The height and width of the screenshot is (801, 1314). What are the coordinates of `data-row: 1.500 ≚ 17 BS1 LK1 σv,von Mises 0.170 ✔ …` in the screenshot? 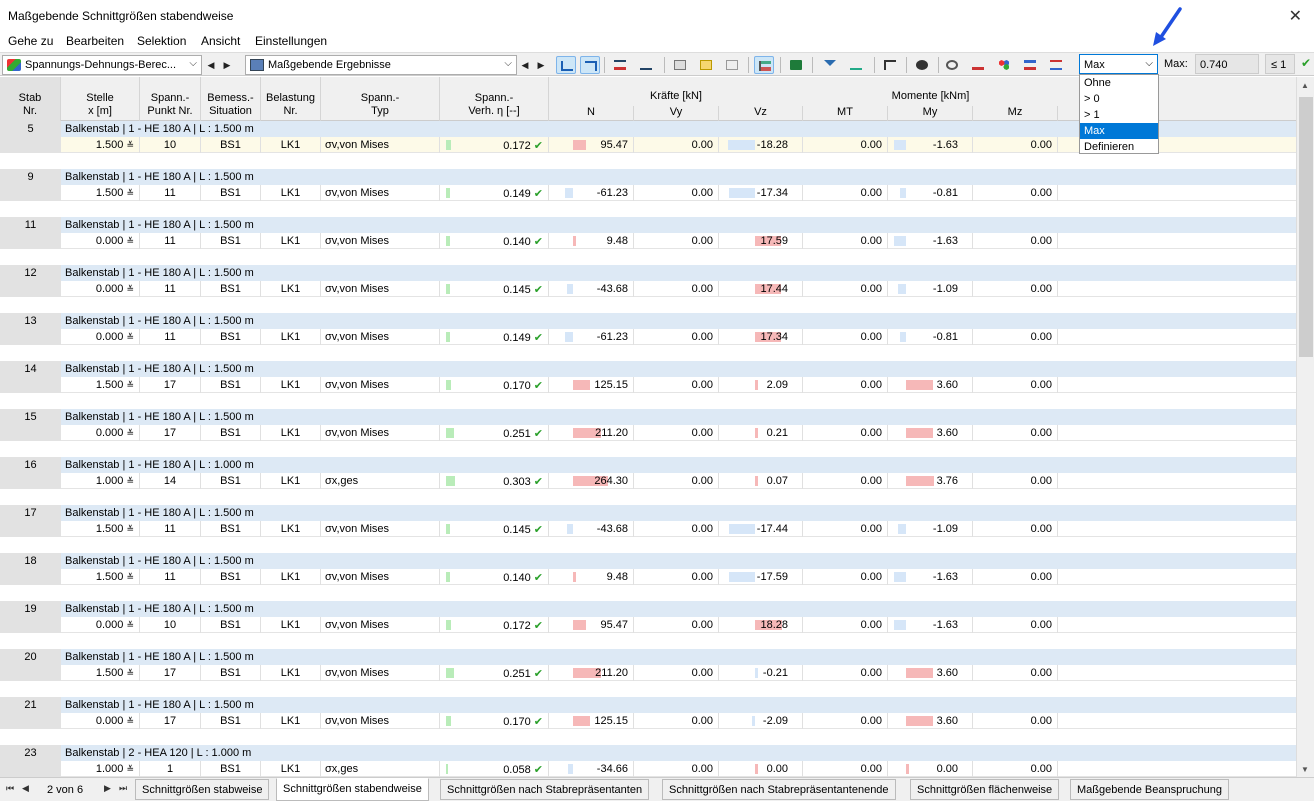 It's located at (678, 385).